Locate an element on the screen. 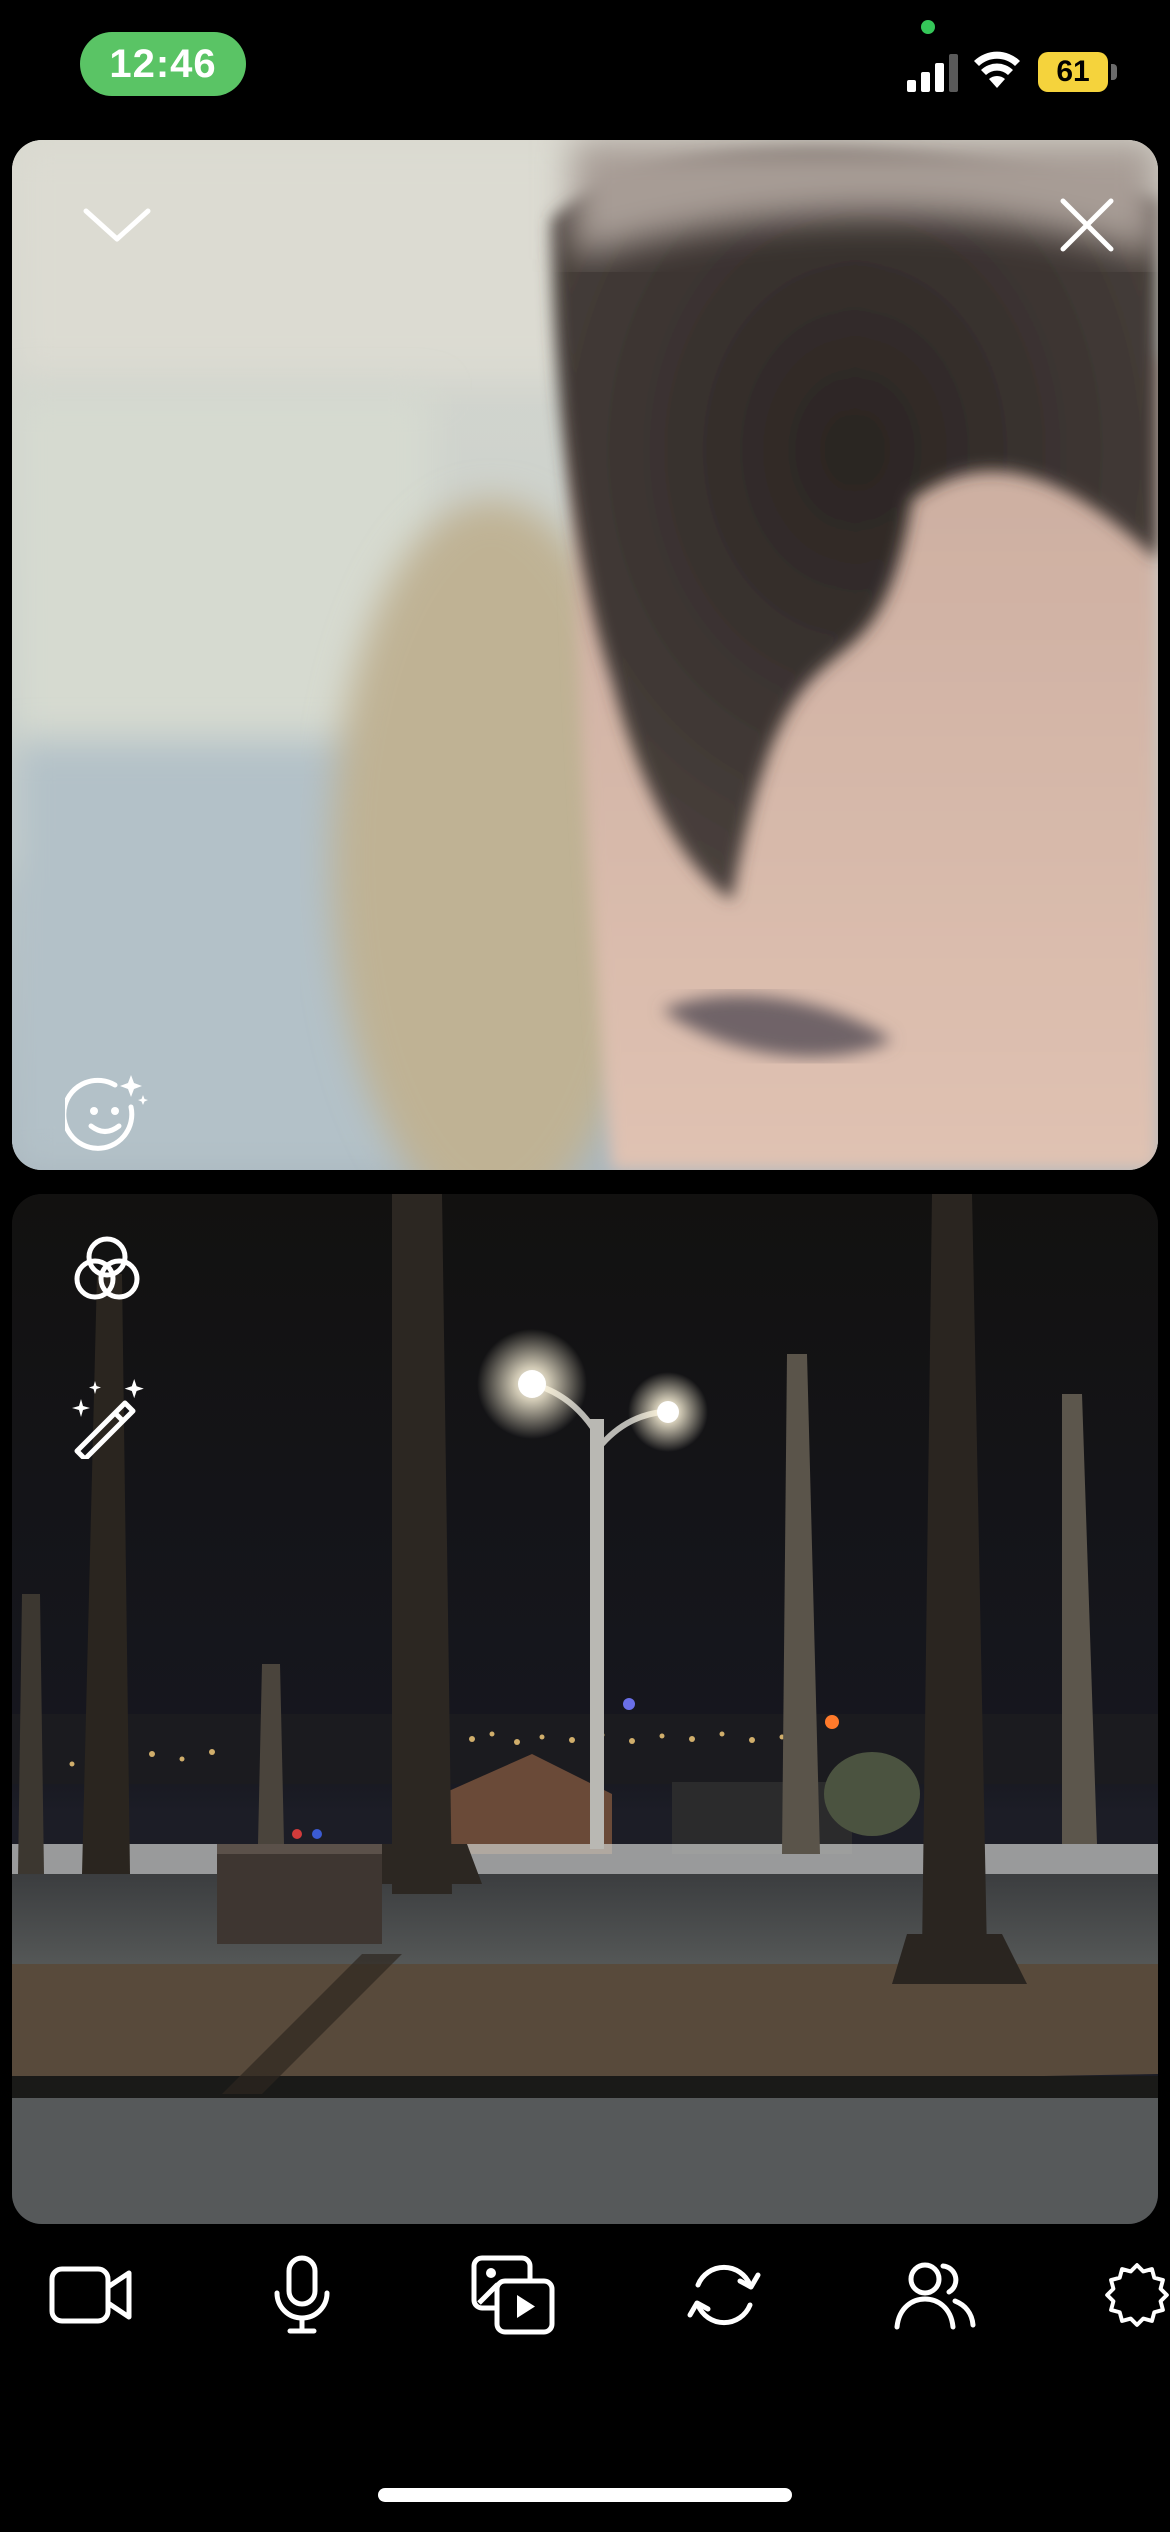 The height and width of the screenshot is (2532, 1170). microphone-icon is located at coordinates (302, 2294).